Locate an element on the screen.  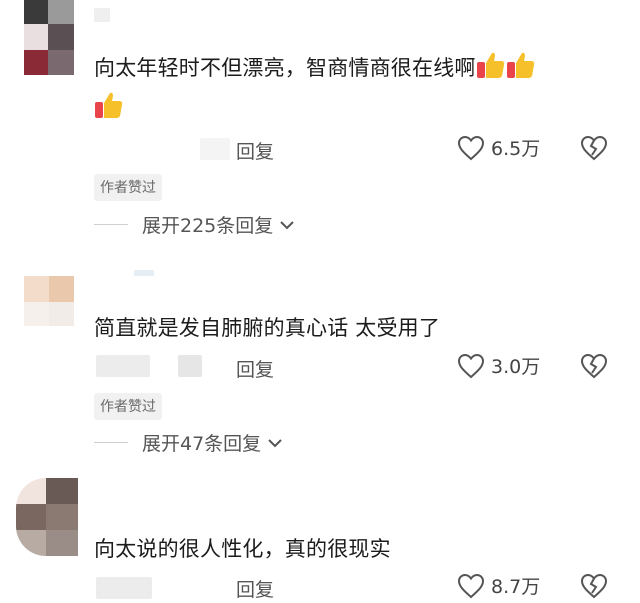
comment-text-content: 向太年轻时不但漂亮，智商情商很在线啊 is located at coordinates (285, 68).